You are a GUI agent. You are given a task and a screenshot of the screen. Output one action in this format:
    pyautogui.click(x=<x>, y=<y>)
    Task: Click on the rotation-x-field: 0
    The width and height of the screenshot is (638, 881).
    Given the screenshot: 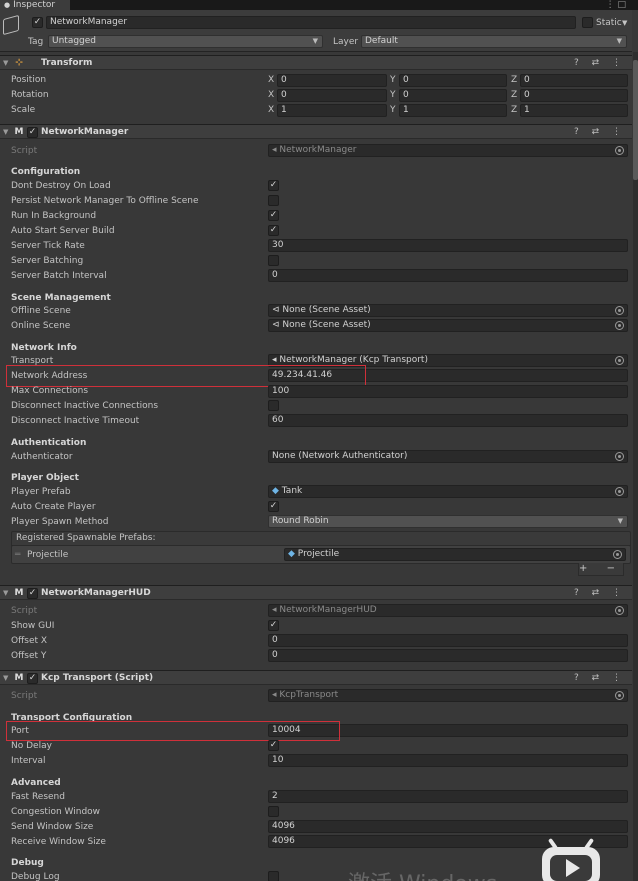 What is the action you would take?
    pyautogui.click(x=332, y=95)
    